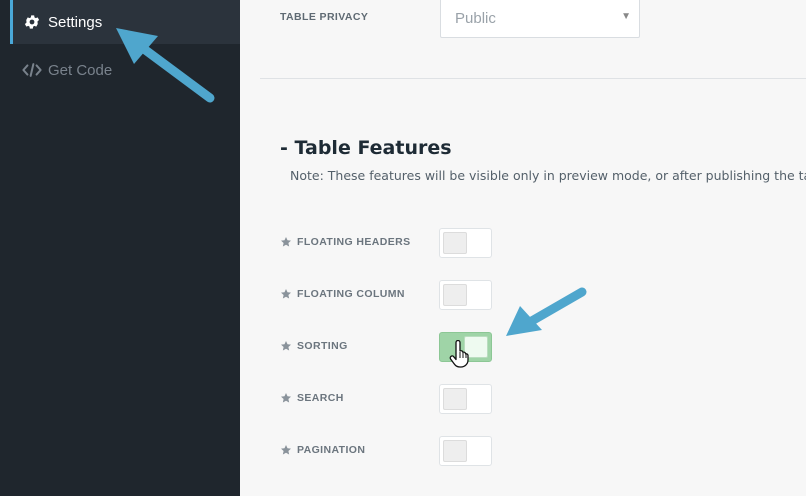 This screenshot has height=496, width=806. I want to click on floating-headers-toggle, so click(465, 243).